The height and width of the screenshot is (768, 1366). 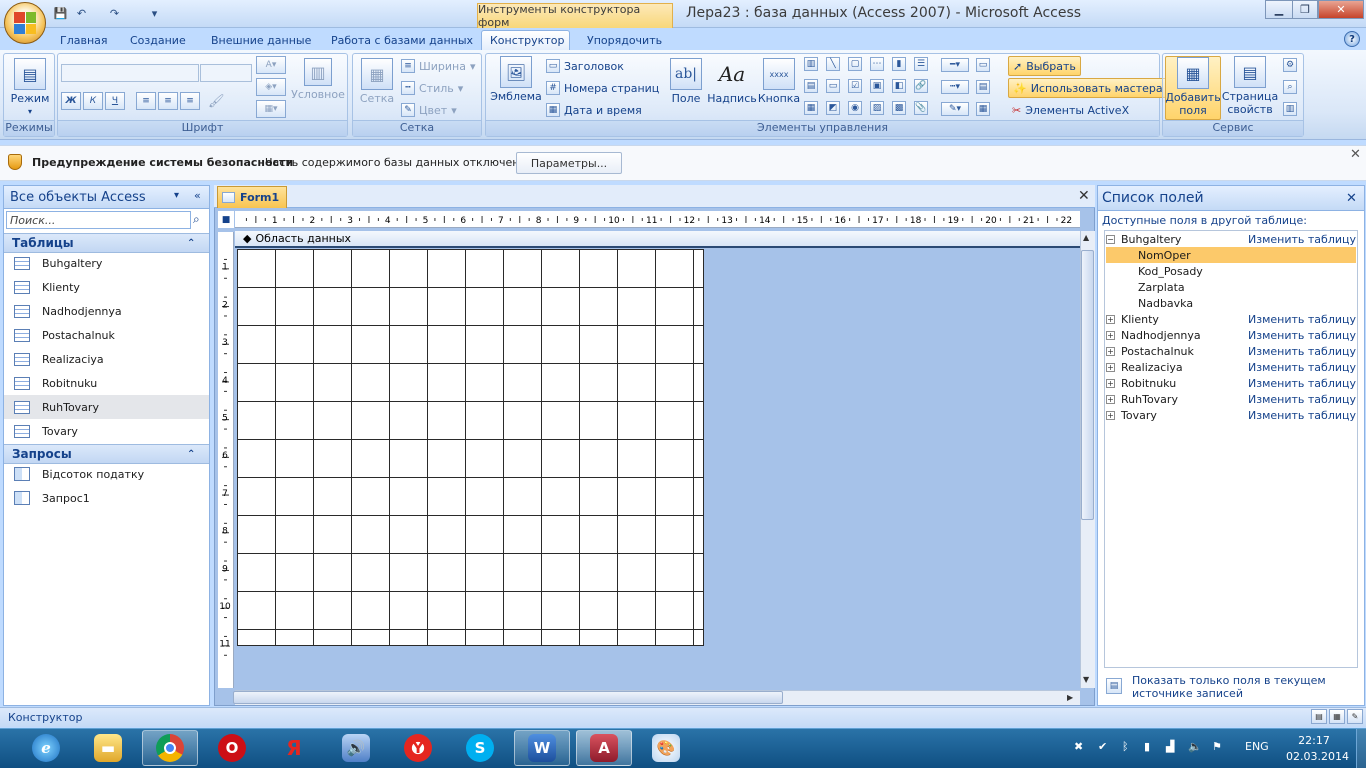 What do you see at coordinates (602, 88) in the screenshot?
I see `page-numbers-button: # Номера страниц` at bounding box center [602, 88].